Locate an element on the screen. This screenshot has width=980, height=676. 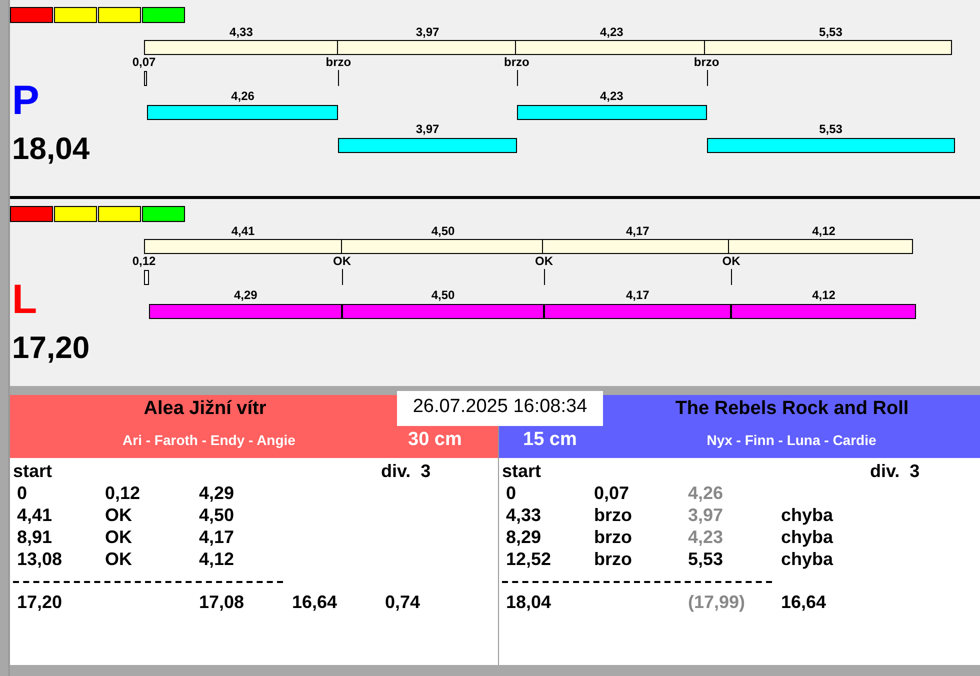
table-cell-text: 4,50 is located at coordinates (217, 515).